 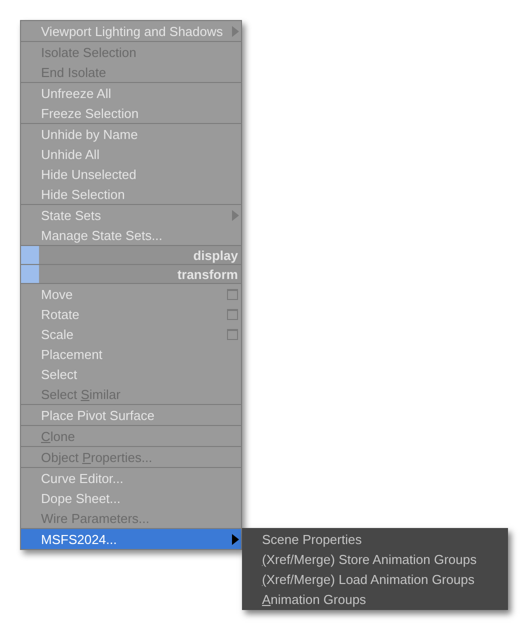 I want to click on submenu-item: Animation Groups, so click(x=375, y=599).